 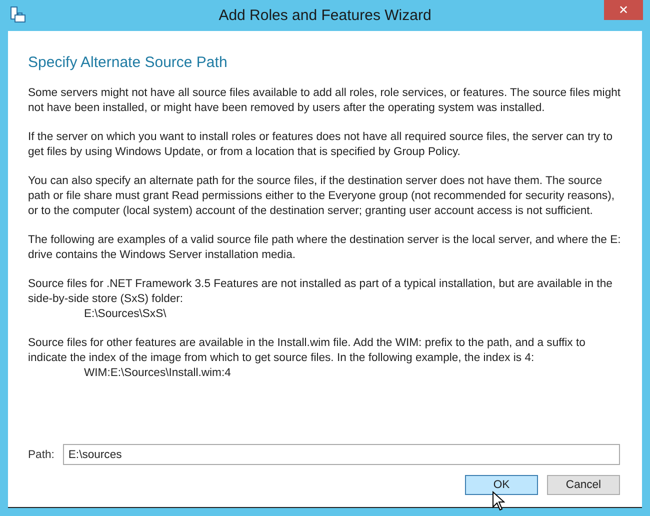 I want to click on paragraph: Some servers might not have all source files available to add all roles, role services, or features. The source files might not have been installed, or might have been removed by users after the operating system was installed., so click(x=325, y=101).